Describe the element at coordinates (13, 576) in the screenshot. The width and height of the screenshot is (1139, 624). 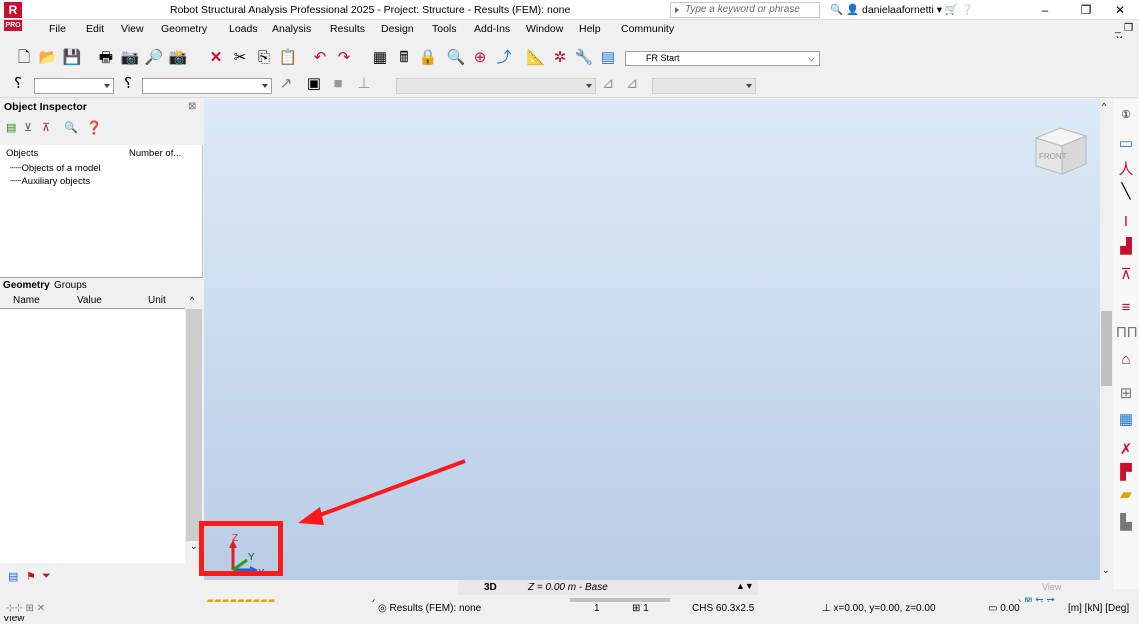
I see `list-icon: ▤` at that location.